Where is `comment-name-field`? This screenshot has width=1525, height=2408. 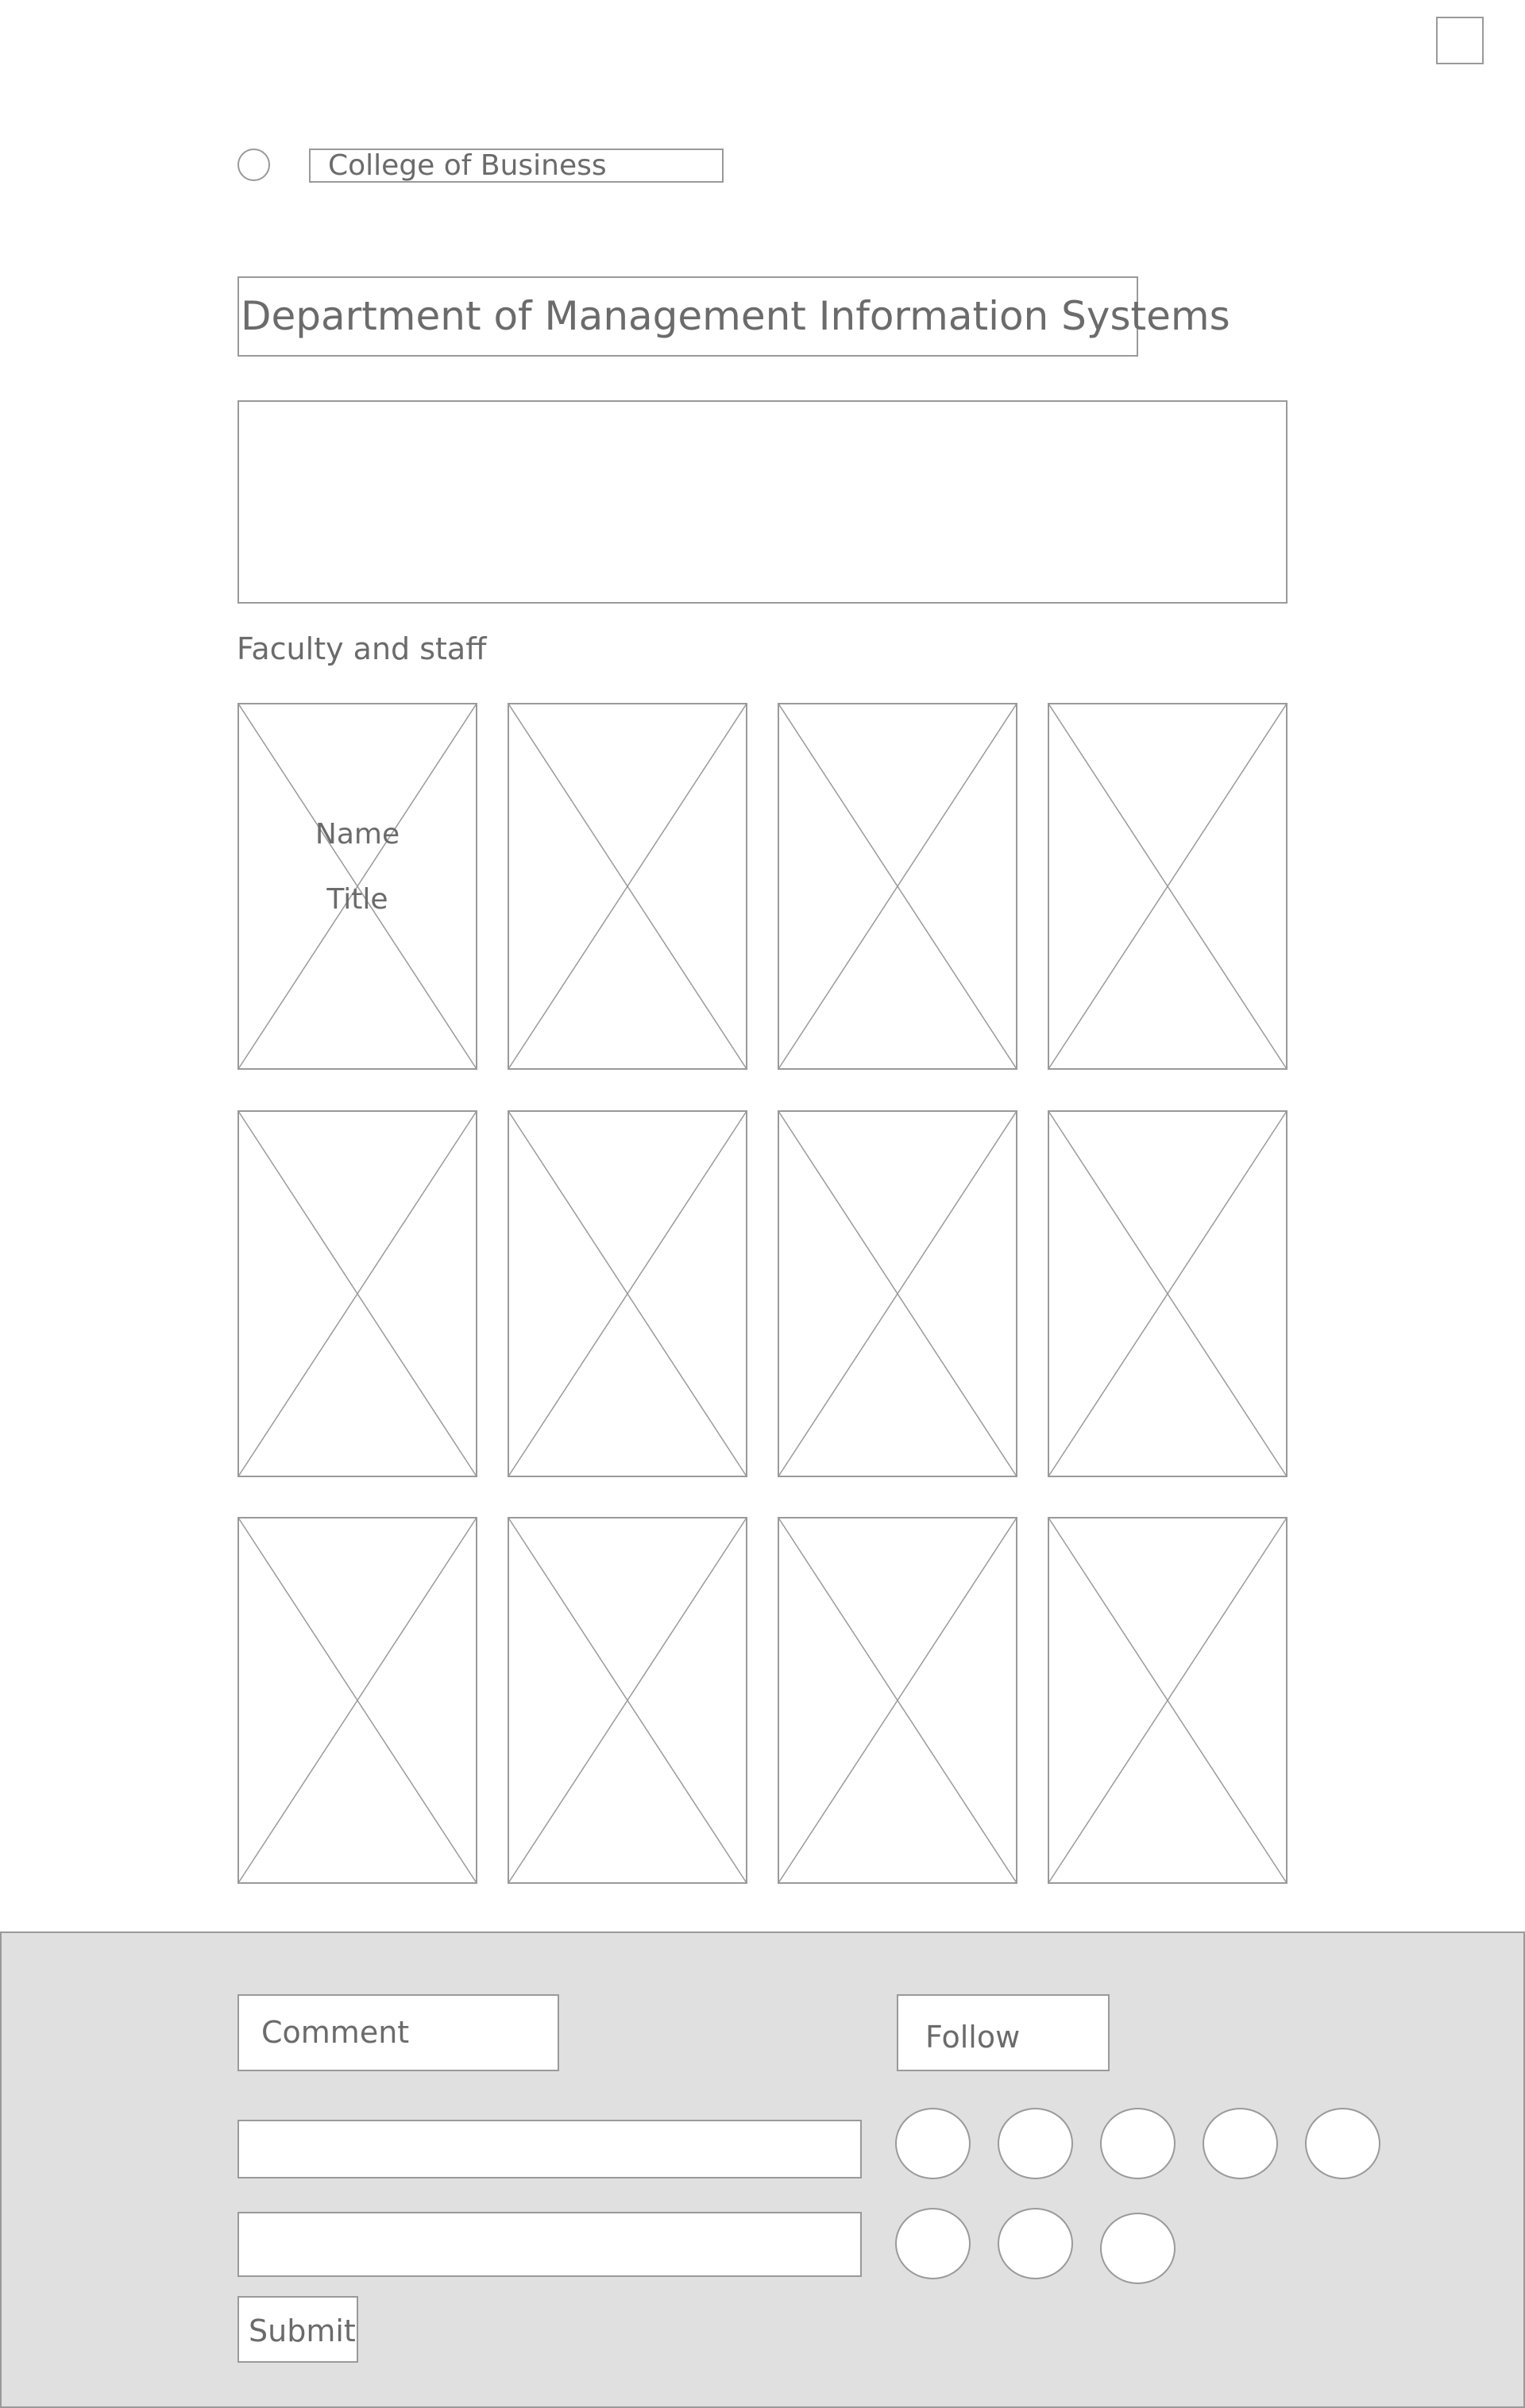
comment-name-field is located at coordinates (549, 2149).